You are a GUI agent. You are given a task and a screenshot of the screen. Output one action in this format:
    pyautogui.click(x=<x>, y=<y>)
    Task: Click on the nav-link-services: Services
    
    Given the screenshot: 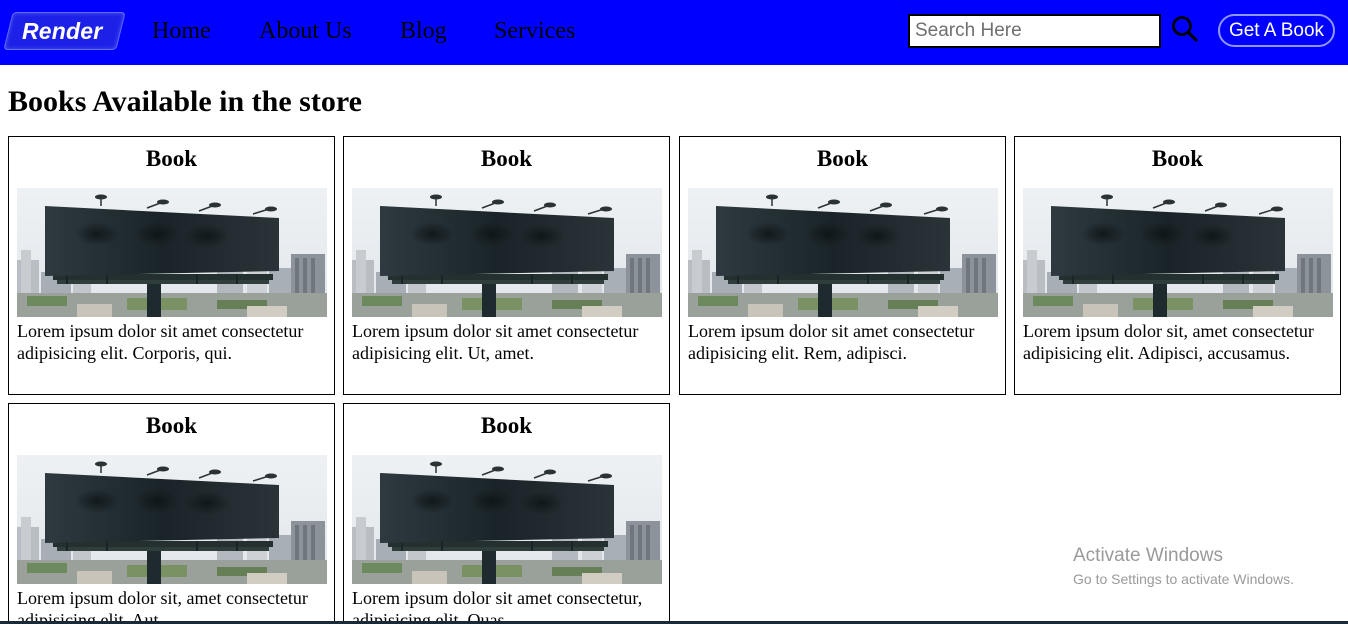 What is the action you would take?
    pyautogui.click(x=534, y=31)
    